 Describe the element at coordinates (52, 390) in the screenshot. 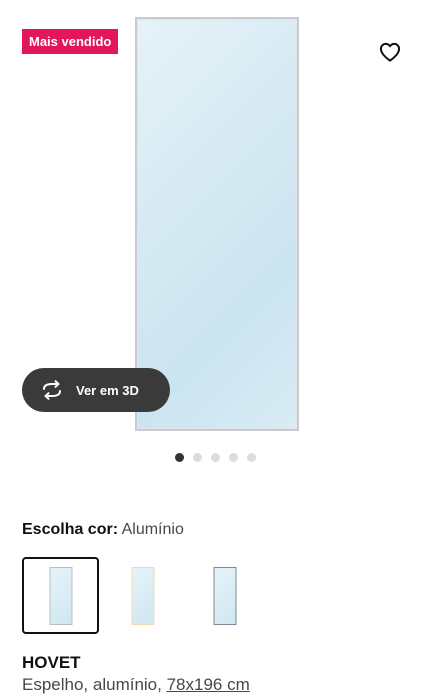

I see `rotate-360-icon` at that location.